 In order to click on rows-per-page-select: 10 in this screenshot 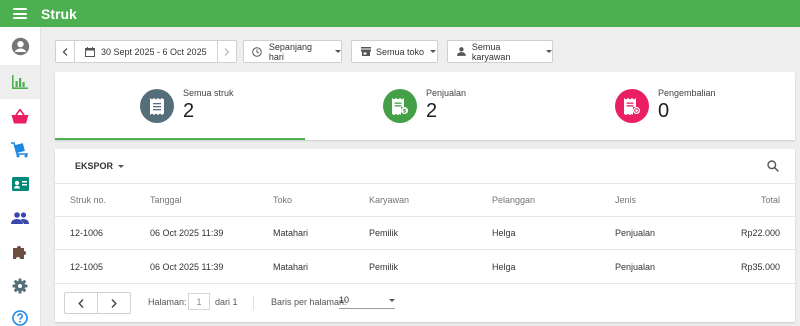, I will do `click(367, 300)`.